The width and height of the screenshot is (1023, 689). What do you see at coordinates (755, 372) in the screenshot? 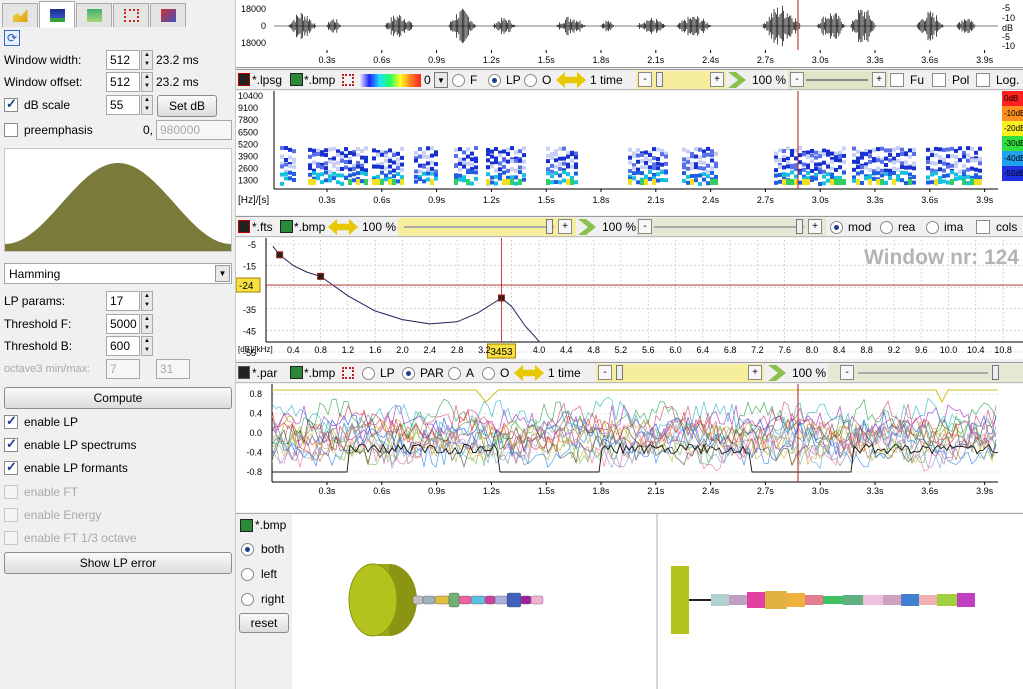
I see `par-slider-plus: +` at bounding box center [755, 372].